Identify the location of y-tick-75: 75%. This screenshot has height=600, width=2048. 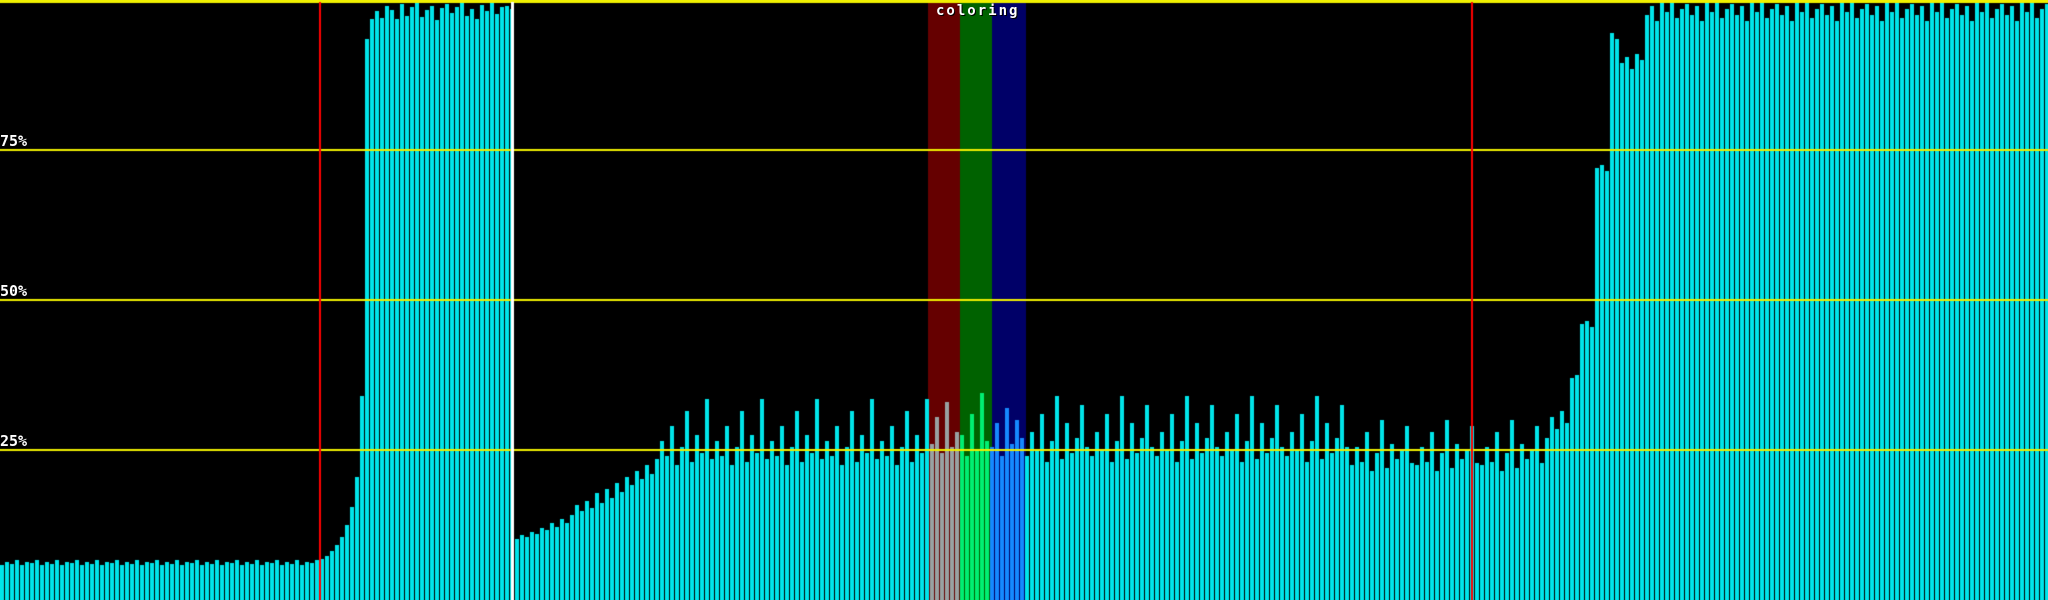
(14, 141).